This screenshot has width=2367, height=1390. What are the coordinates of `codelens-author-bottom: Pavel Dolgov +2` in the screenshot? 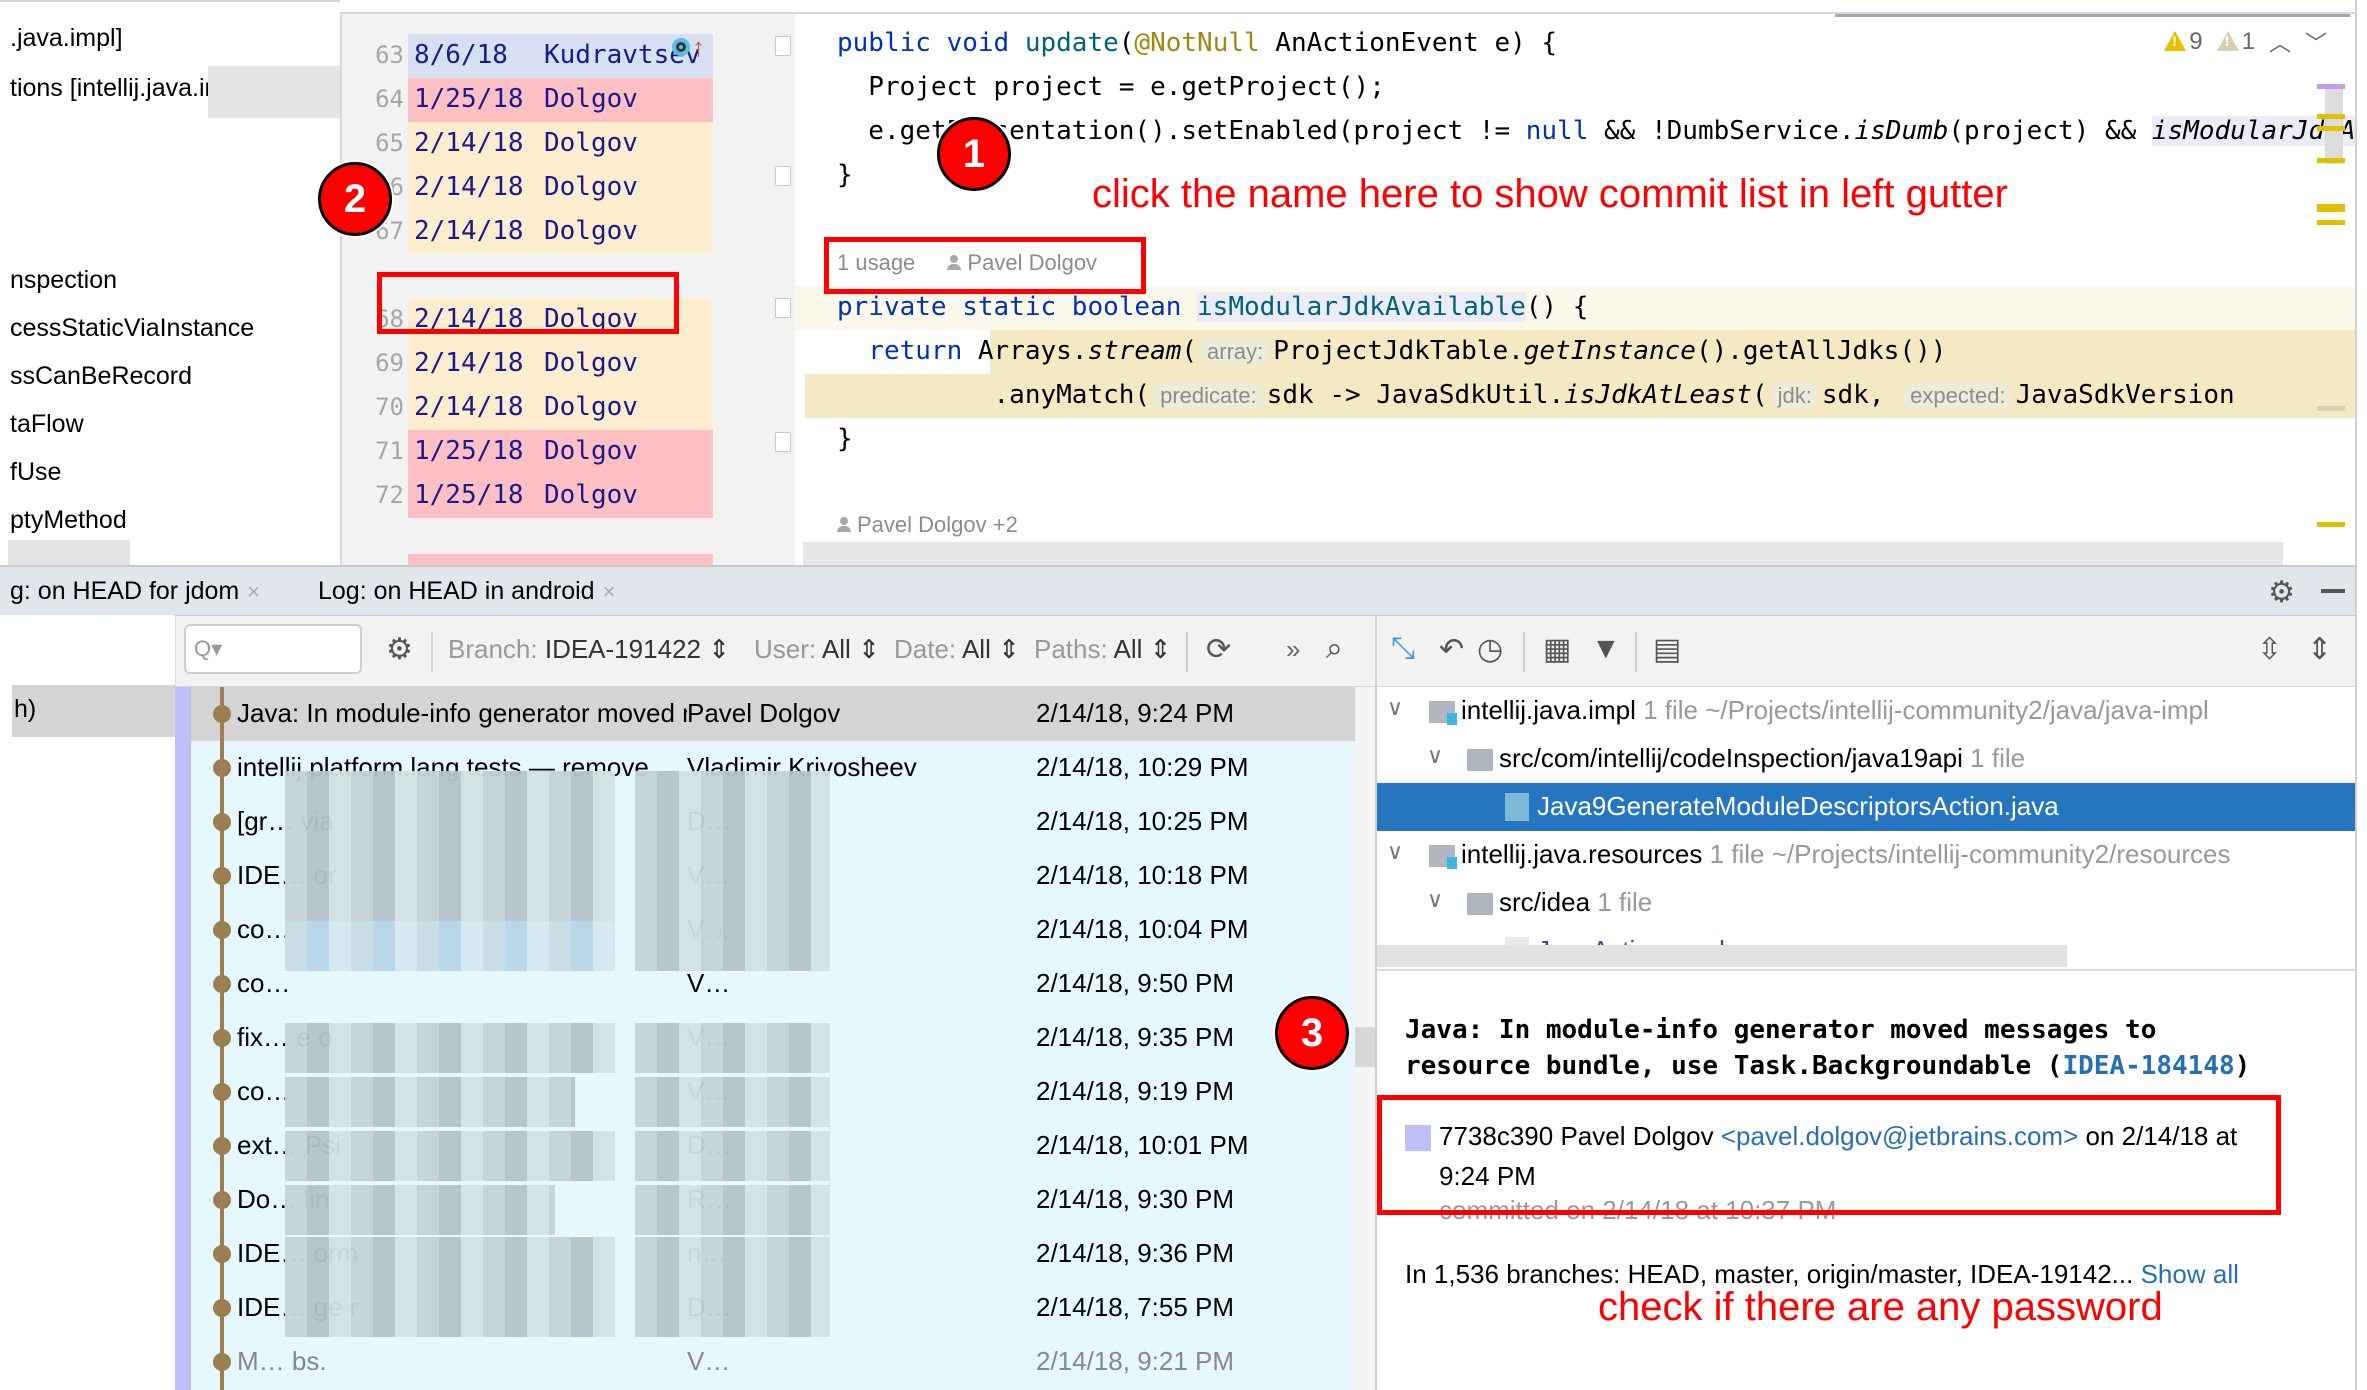 It's located at (927, 525).